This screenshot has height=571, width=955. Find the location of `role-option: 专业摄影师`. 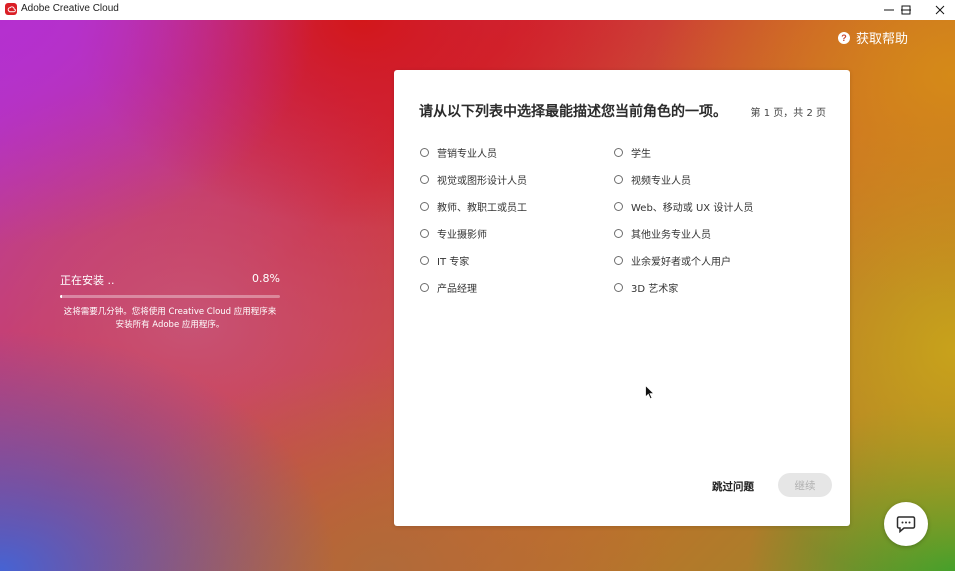

role-option: 专业摄影师 is located at coordinates (517, 233).